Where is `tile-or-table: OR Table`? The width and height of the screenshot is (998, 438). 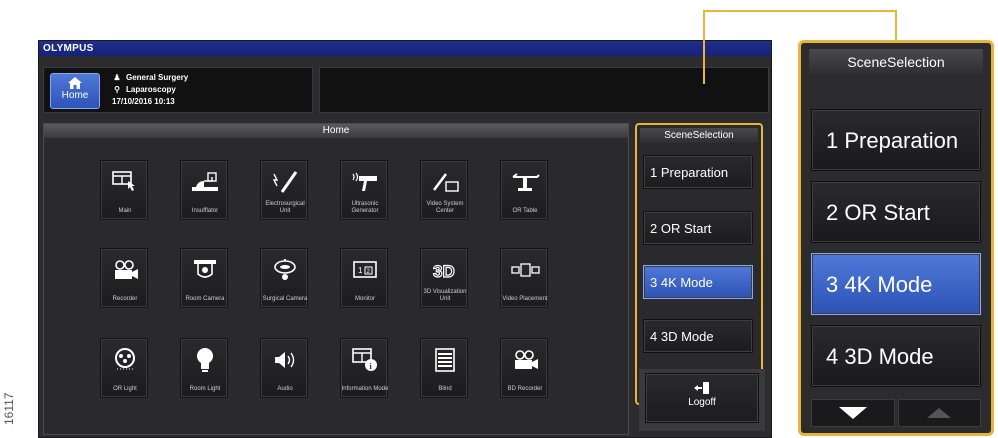 tile-or-table: OR Table is located at coordinates (524, 190).